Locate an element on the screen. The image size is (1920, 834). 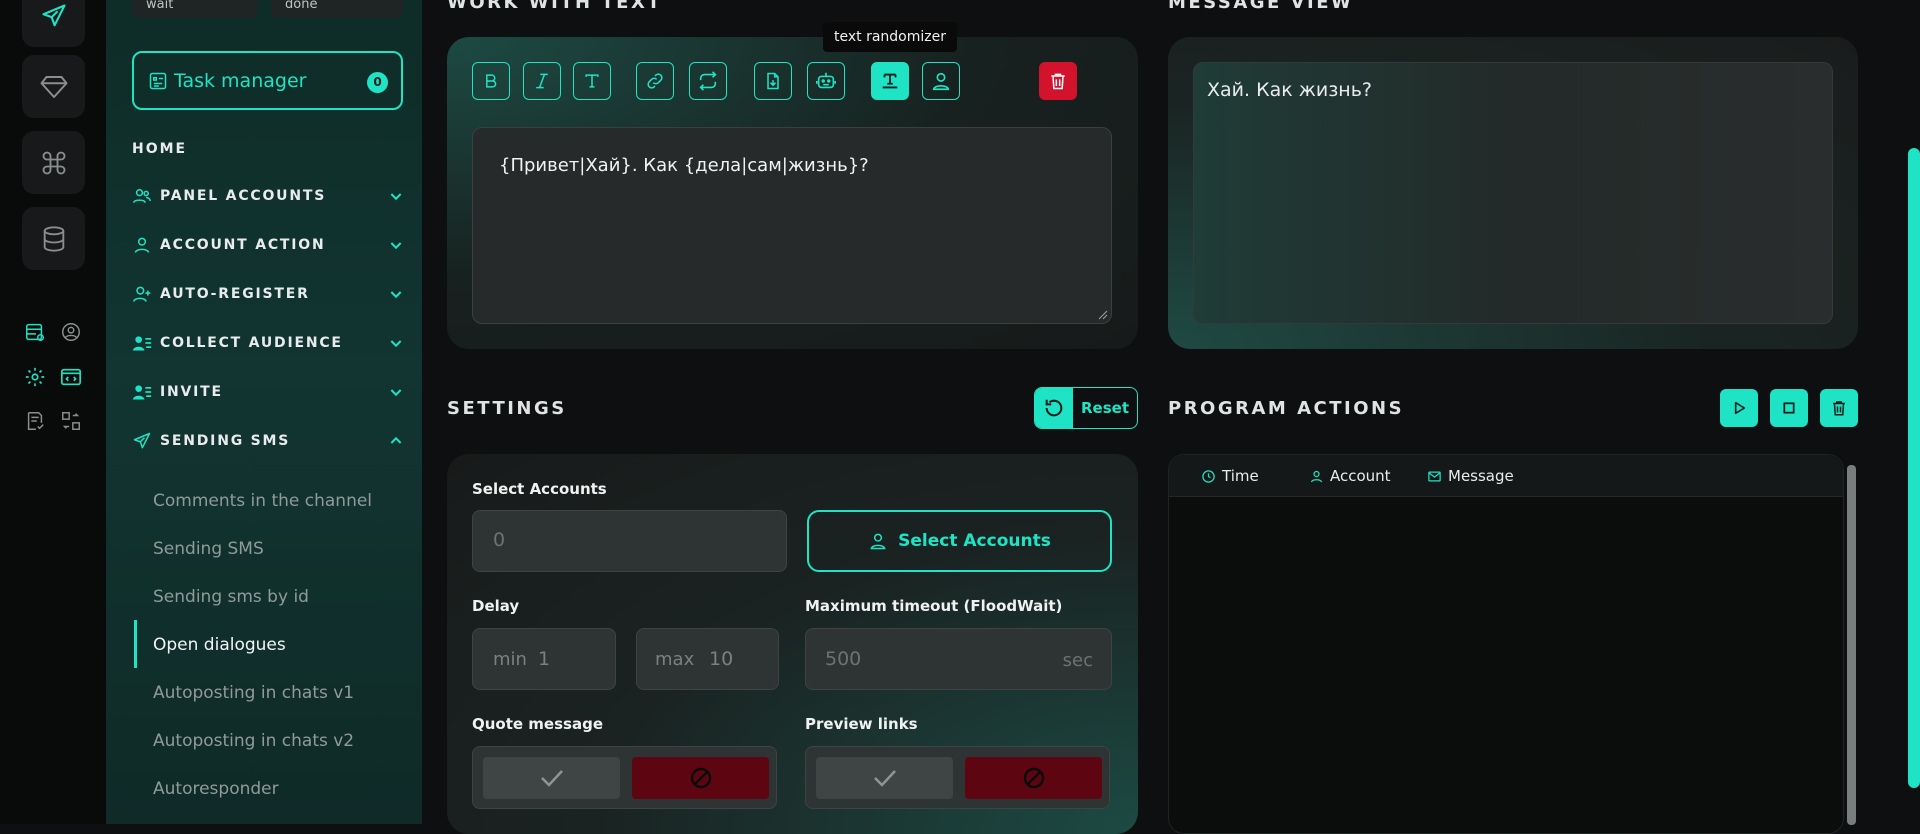
code-window-icon is located at coordinates (71, 377).